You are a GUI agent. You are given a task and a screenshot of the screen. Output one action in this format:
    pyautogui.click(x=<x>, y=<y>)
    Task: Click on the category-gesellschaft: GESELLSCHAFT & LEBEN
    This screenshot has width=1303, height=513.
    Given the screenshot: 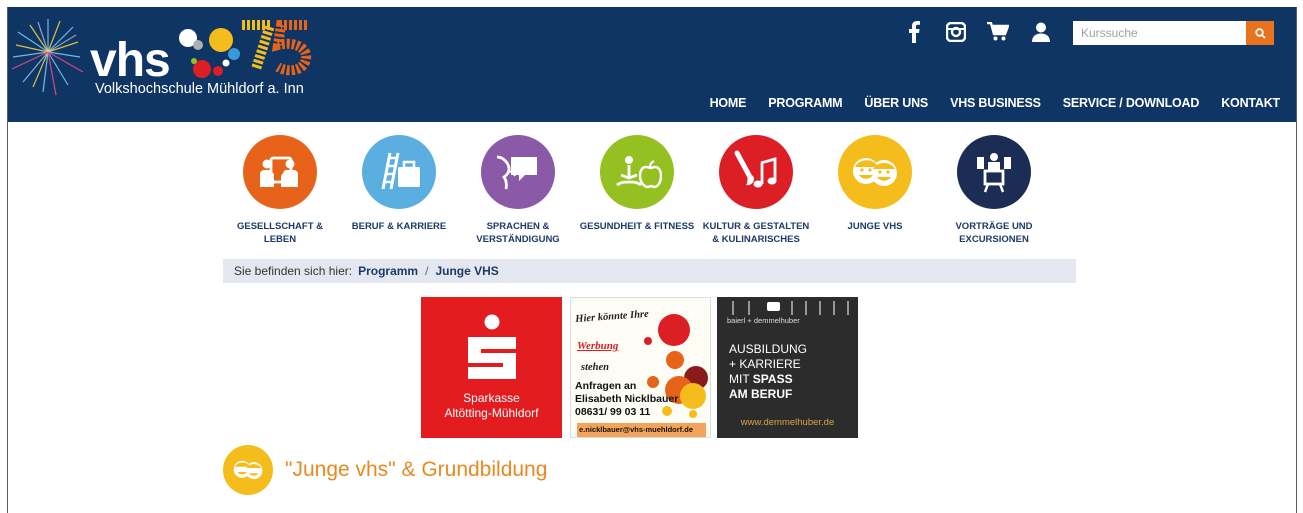 What is the action you would take?
    pyautogui.click(x=280, y=190)
    